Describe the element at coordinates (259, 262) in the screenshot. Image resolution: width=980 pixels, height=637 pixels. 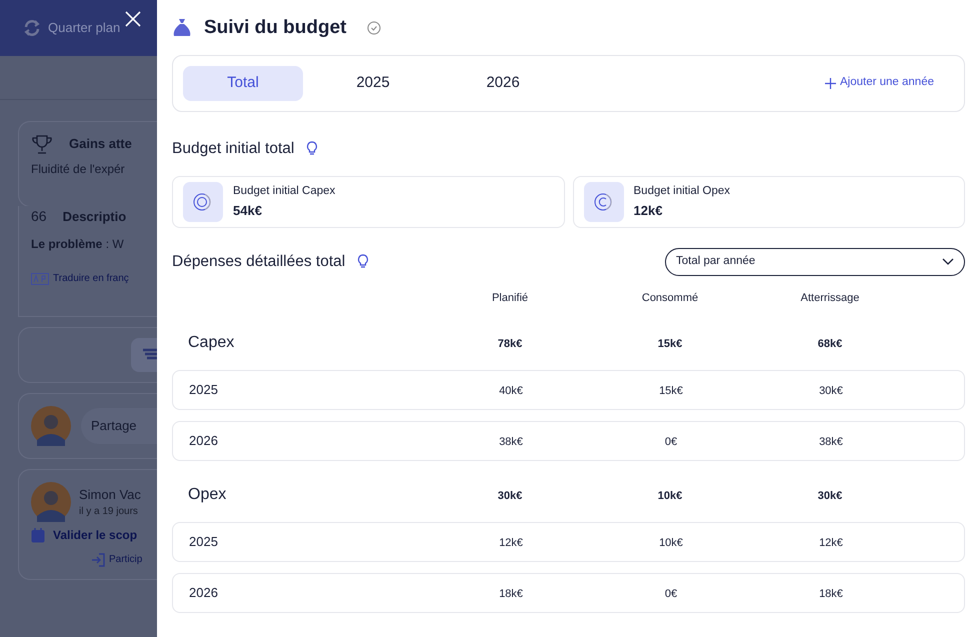
I see `section-heading: Dépenses détaillées total` at that location.